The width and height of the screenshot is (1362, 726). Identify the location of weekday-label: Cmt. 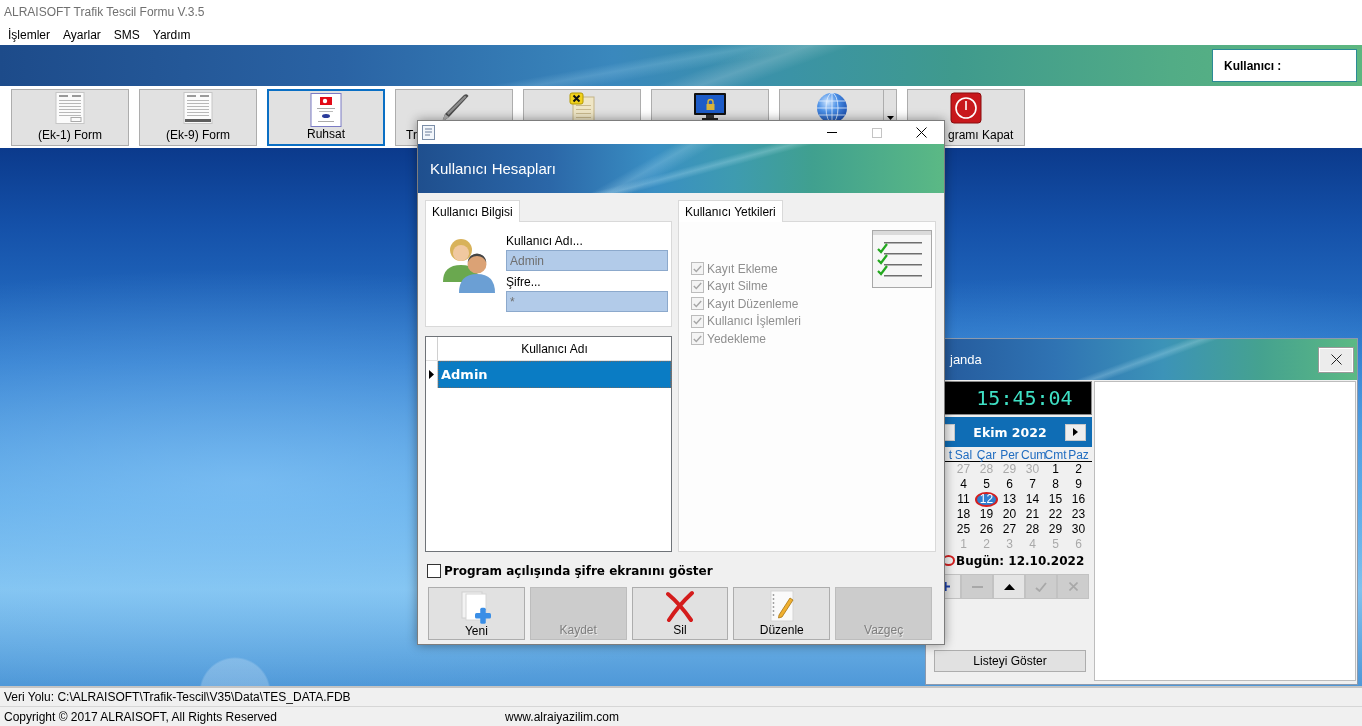
(1055, 455).